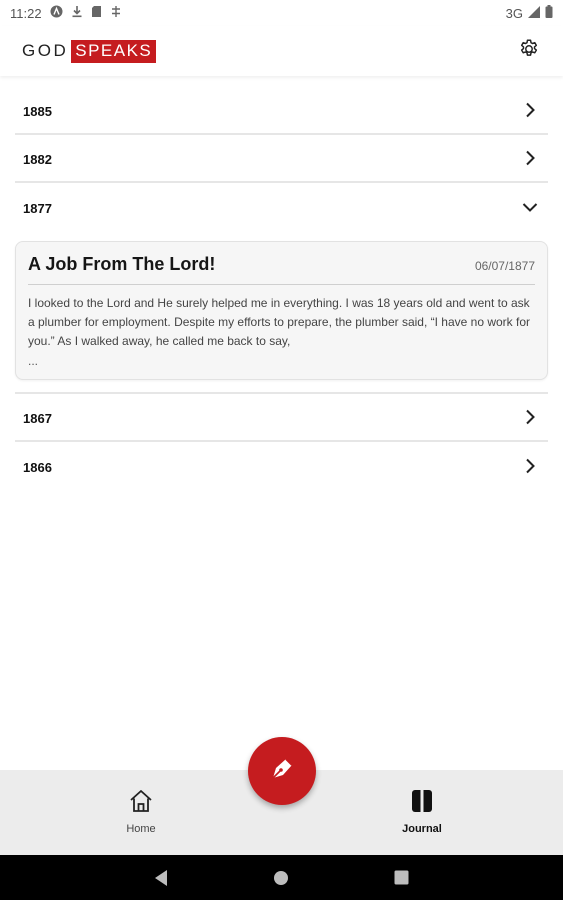 Image resolution: width=563 pixels, height=900 pixels. I want to click on new-entry-fab, so click(282, 771).